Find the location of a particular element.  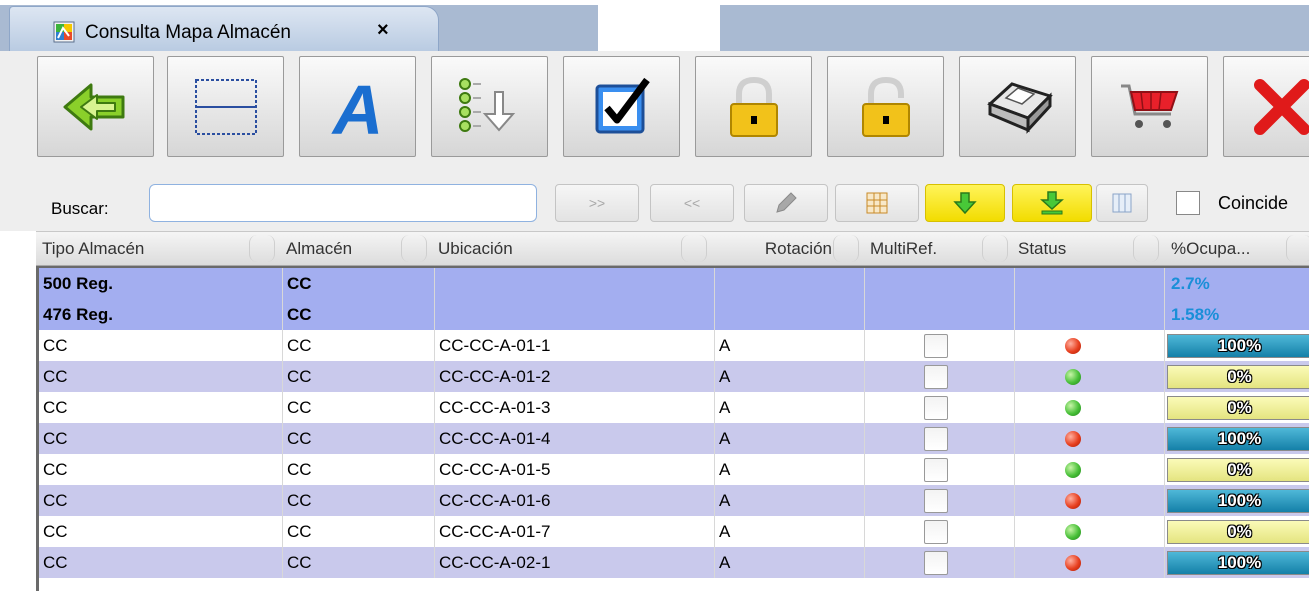

tab-title: Consulta Mapa Almacén is located at coordinates (188, 32).